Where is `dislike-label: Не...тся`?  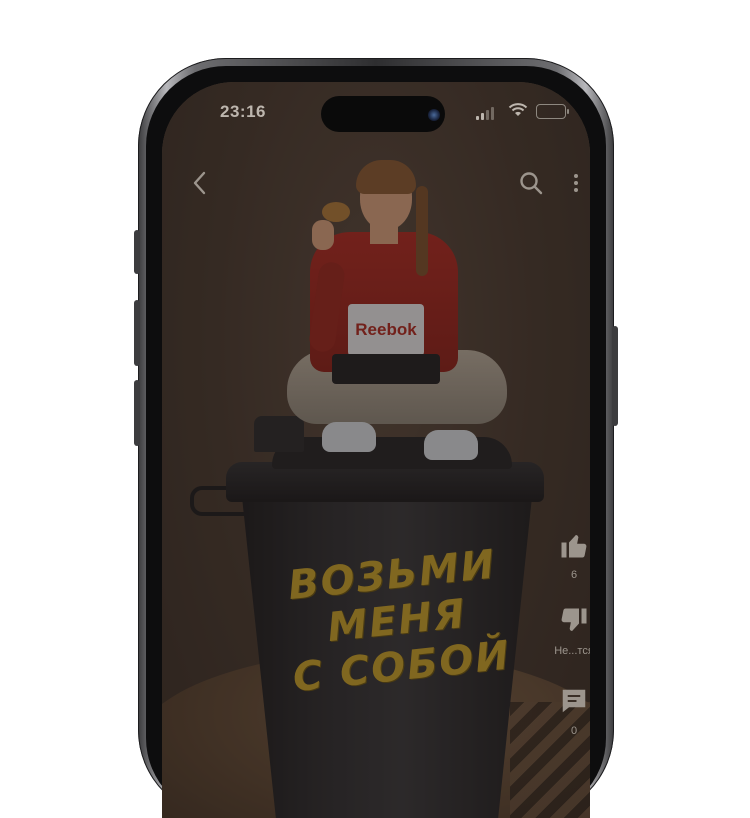
dislike-label: Не...тся is located at coordinates (572, 651).